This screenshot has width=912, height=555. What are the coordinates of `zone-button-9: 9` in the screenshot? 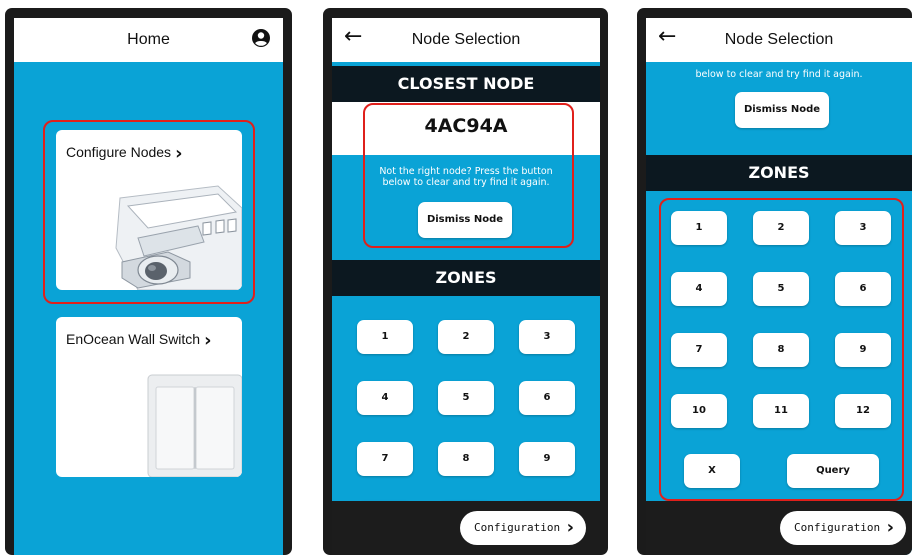 It's located at (547, 459).